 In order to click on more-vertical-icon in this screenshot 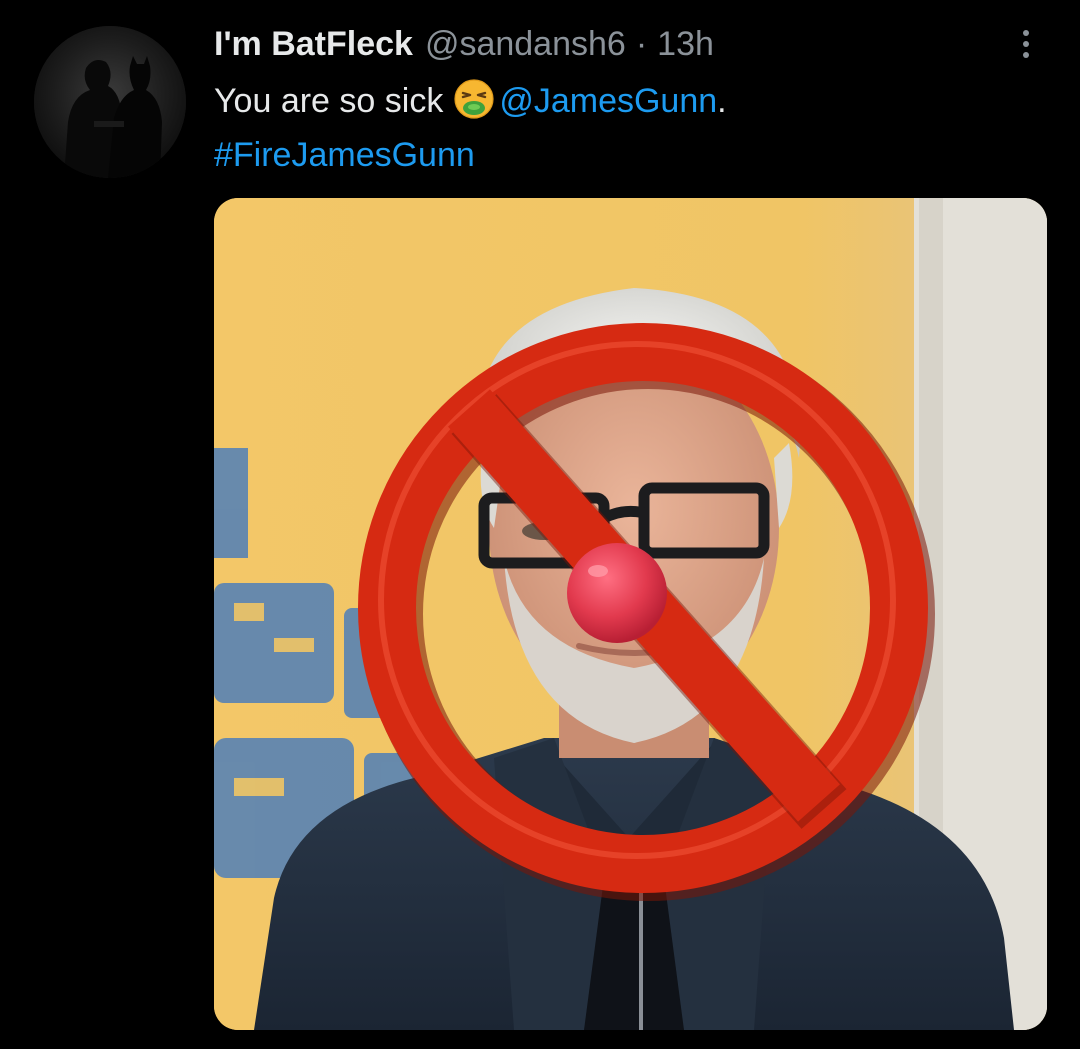, I will do `click(1026, 33)`.